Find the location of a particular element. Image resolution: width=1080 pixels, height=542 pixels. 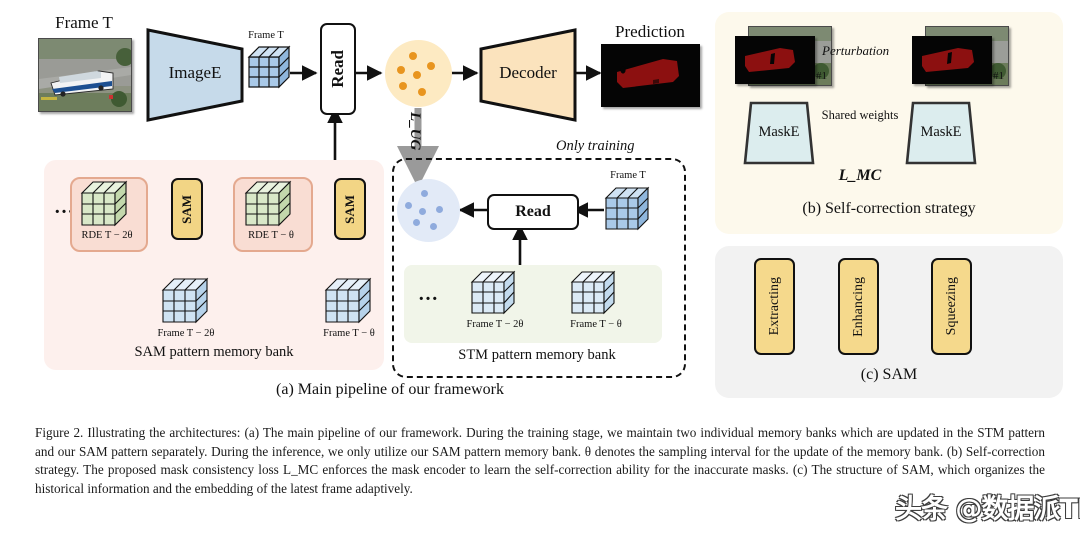

panel-b-subcaption: (b) Self-correction strategy is located at coordinates (889, 209).